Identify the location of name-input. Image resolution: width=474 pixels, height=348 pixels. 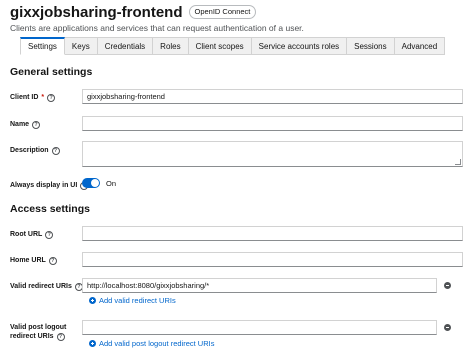
(272, 123).